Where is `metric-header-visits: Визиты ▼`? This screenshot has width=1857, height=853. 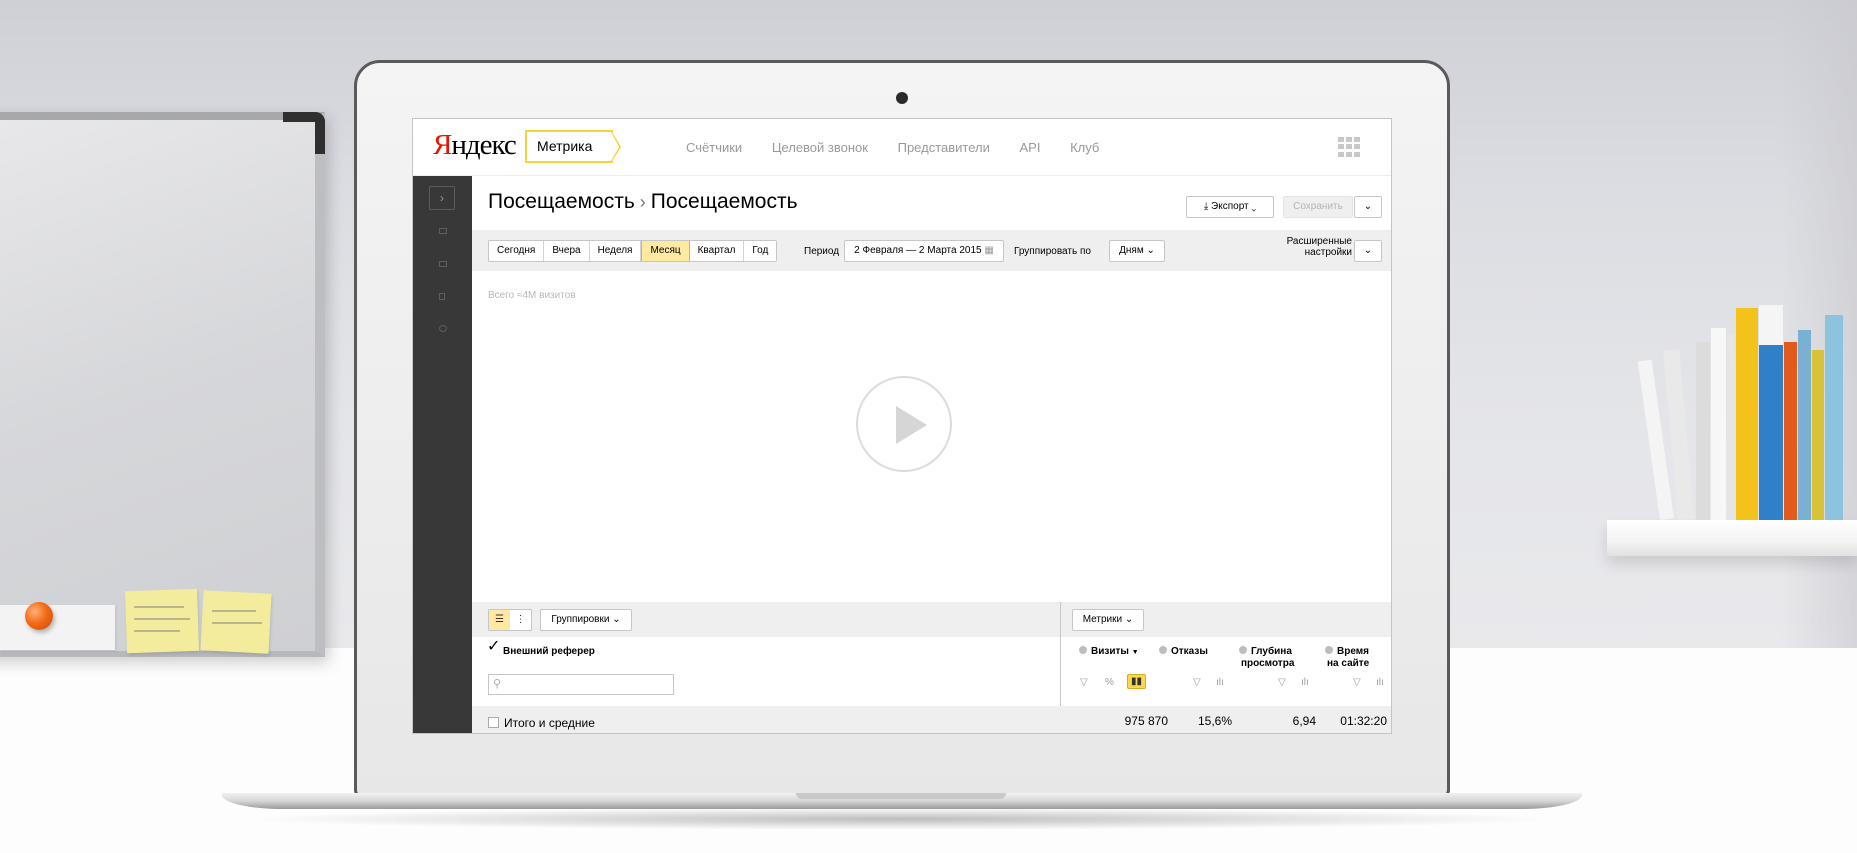 metric-header-visits: Визиты ▼ is located at coordinates (1109, 652).